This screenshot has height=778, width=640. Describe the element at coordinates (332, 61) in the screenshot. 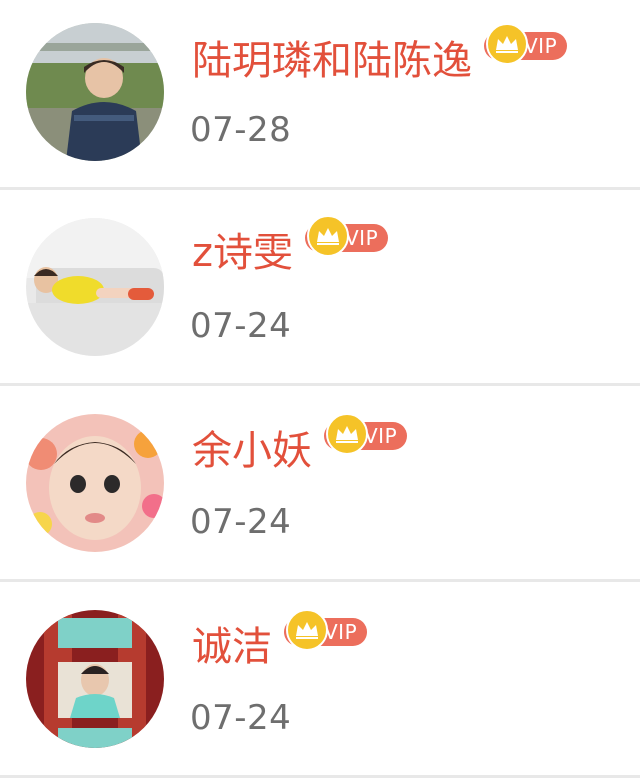

I see `user-name: 陆玥璘和陆陈逸` at that location.